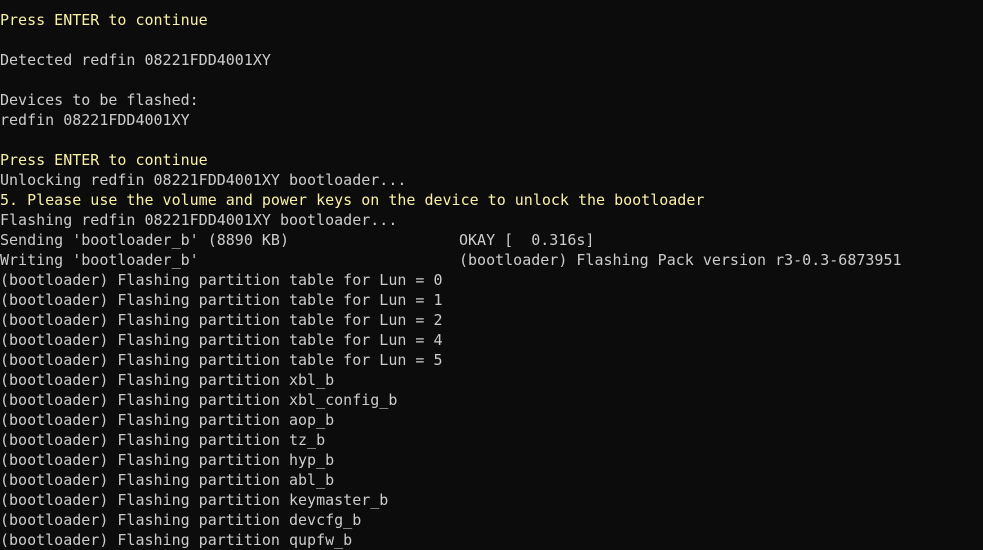 The height and width of the screenshot is (550, 983). Describe the element at coordinates (167, 380) in the screenshot. I see `terminal-line-text: (bootloader) Flashing partition xbl_b` at that location.